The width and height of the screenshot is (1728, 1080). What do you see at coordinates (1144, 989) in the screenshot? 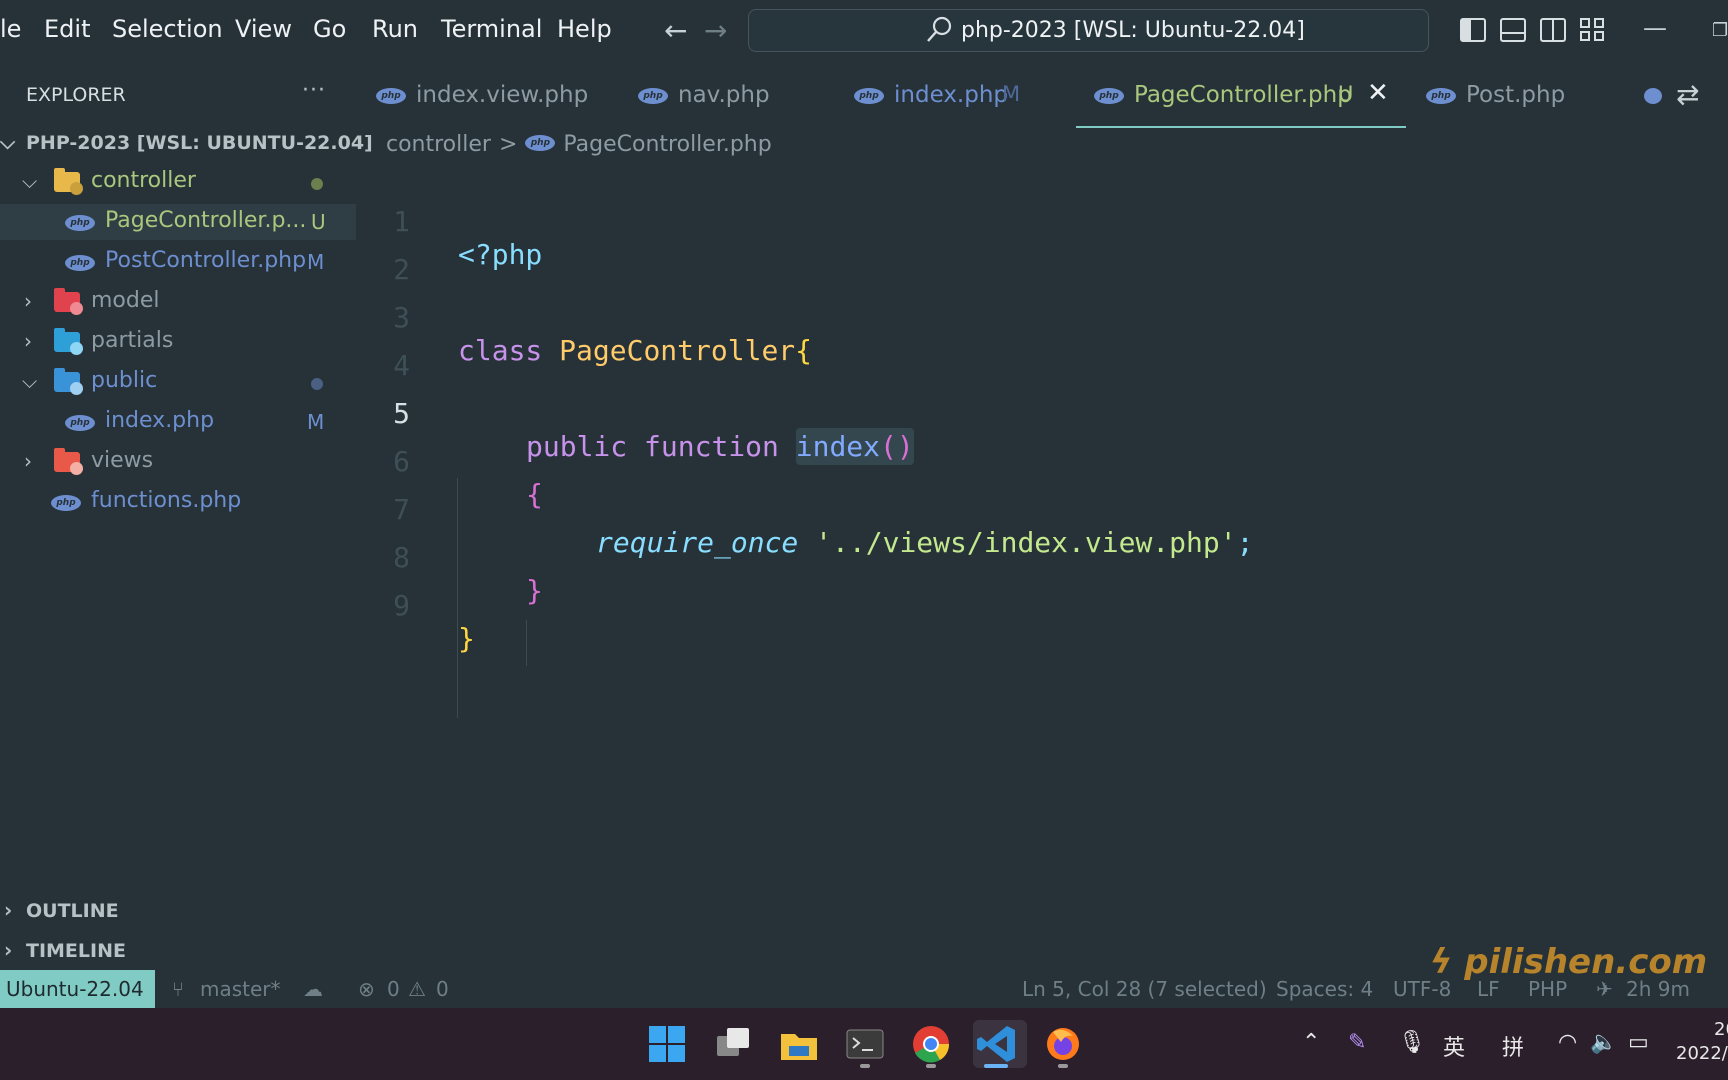
I see `cursor-position: Ln 5, Col 28 (7 selected)` at bounding box center [1144, 989].